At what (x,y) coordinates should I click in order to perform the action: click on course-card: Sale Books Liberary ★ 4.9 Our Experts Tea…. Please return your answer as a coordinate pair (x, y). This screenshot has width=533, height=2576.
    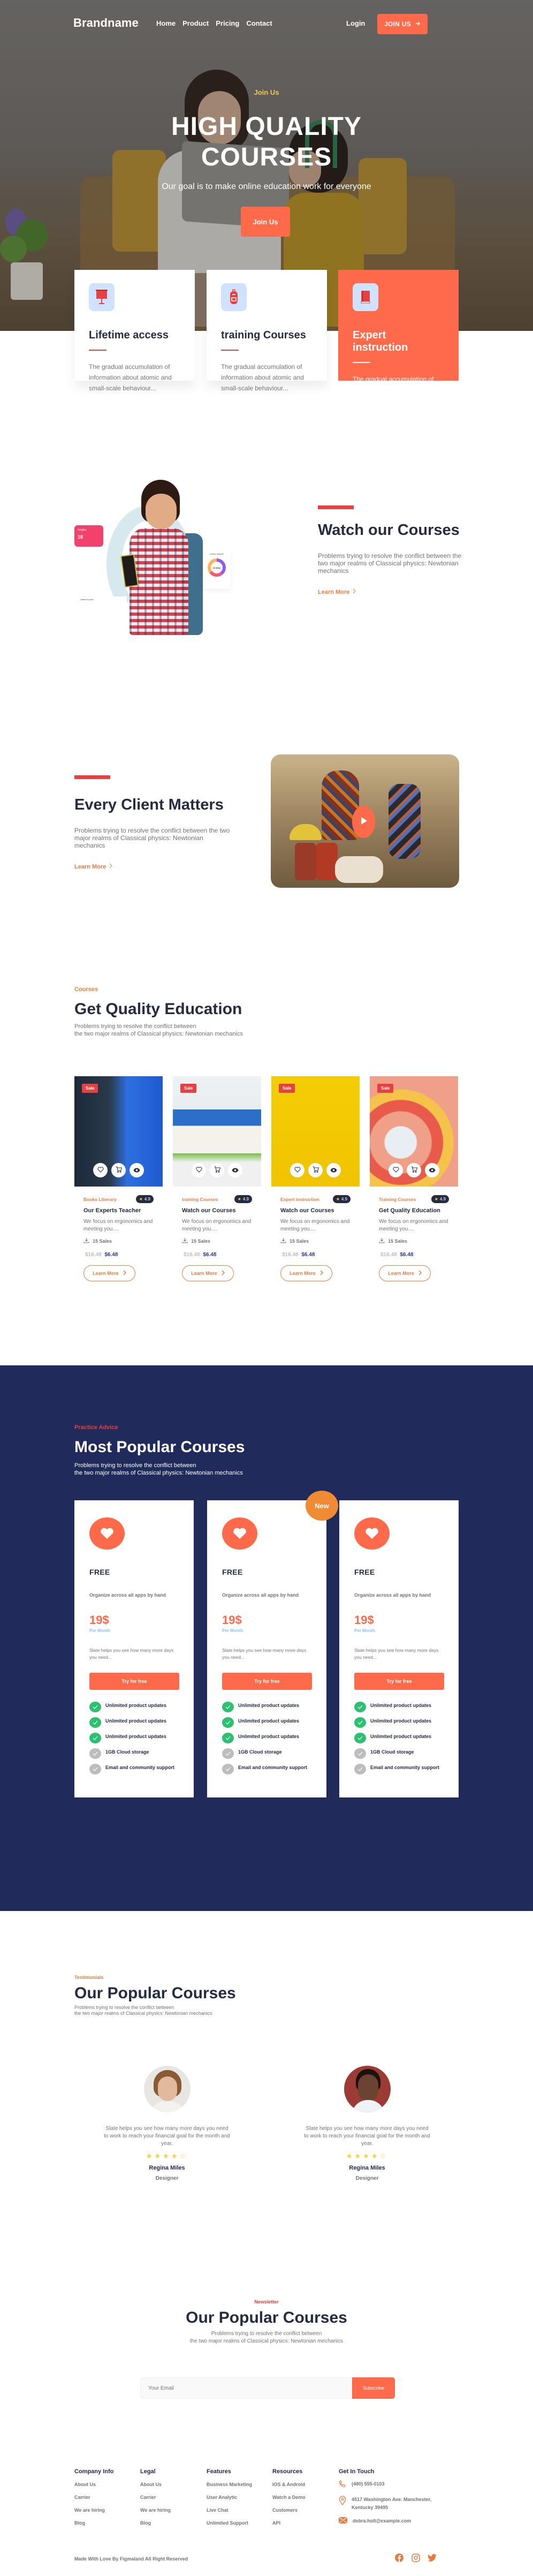
    Looking at the image, I should click on (118, 1178).